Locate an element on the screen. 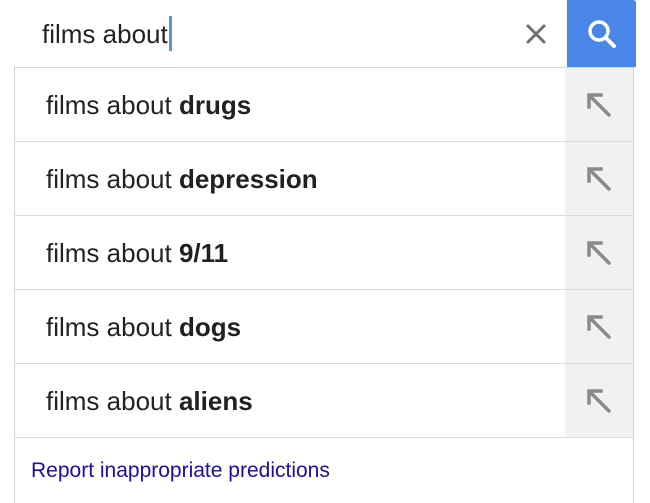 Image resolution: width=650 pixels, height=503 pixels. suggestion-item: films about dogs is located at coordinates (324, 327).